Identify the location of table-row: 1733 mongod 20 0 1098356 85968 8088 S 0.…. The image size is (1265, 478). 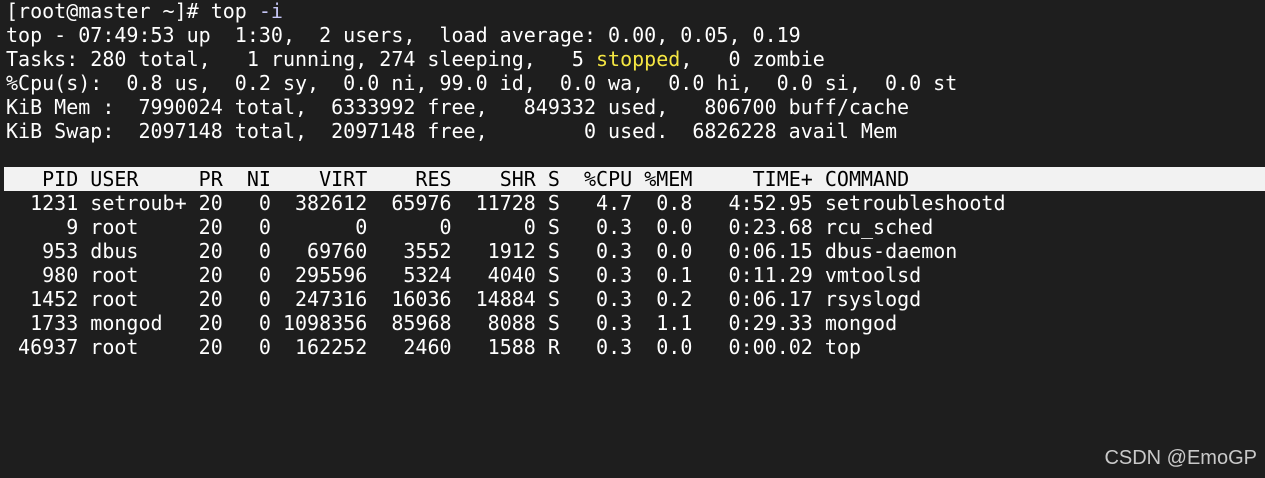
(635, 323).